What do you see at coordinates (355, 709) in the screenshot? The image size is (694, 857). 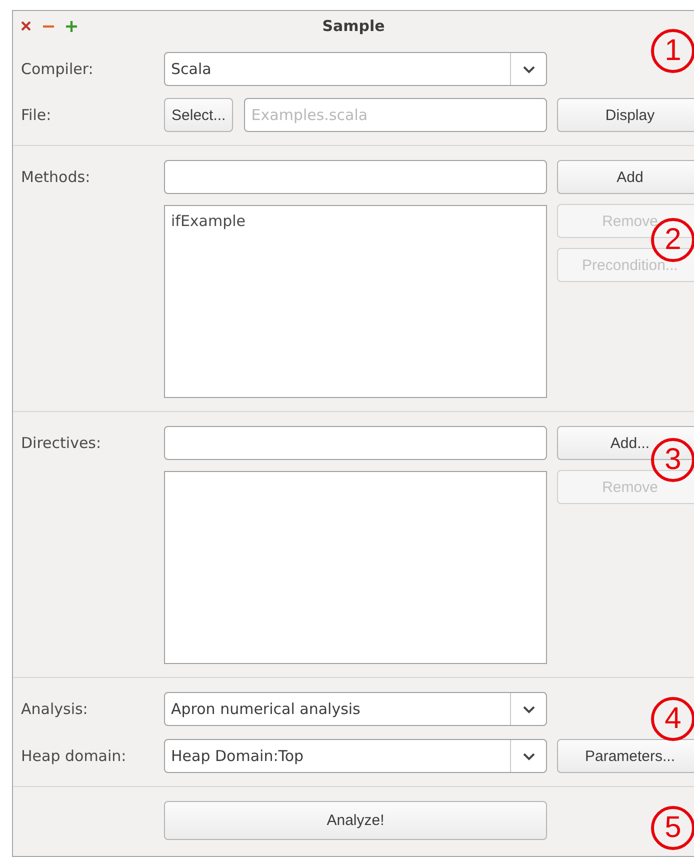 I see `dropdown: Apron numerical analysis` at bounding box center [355, 709].